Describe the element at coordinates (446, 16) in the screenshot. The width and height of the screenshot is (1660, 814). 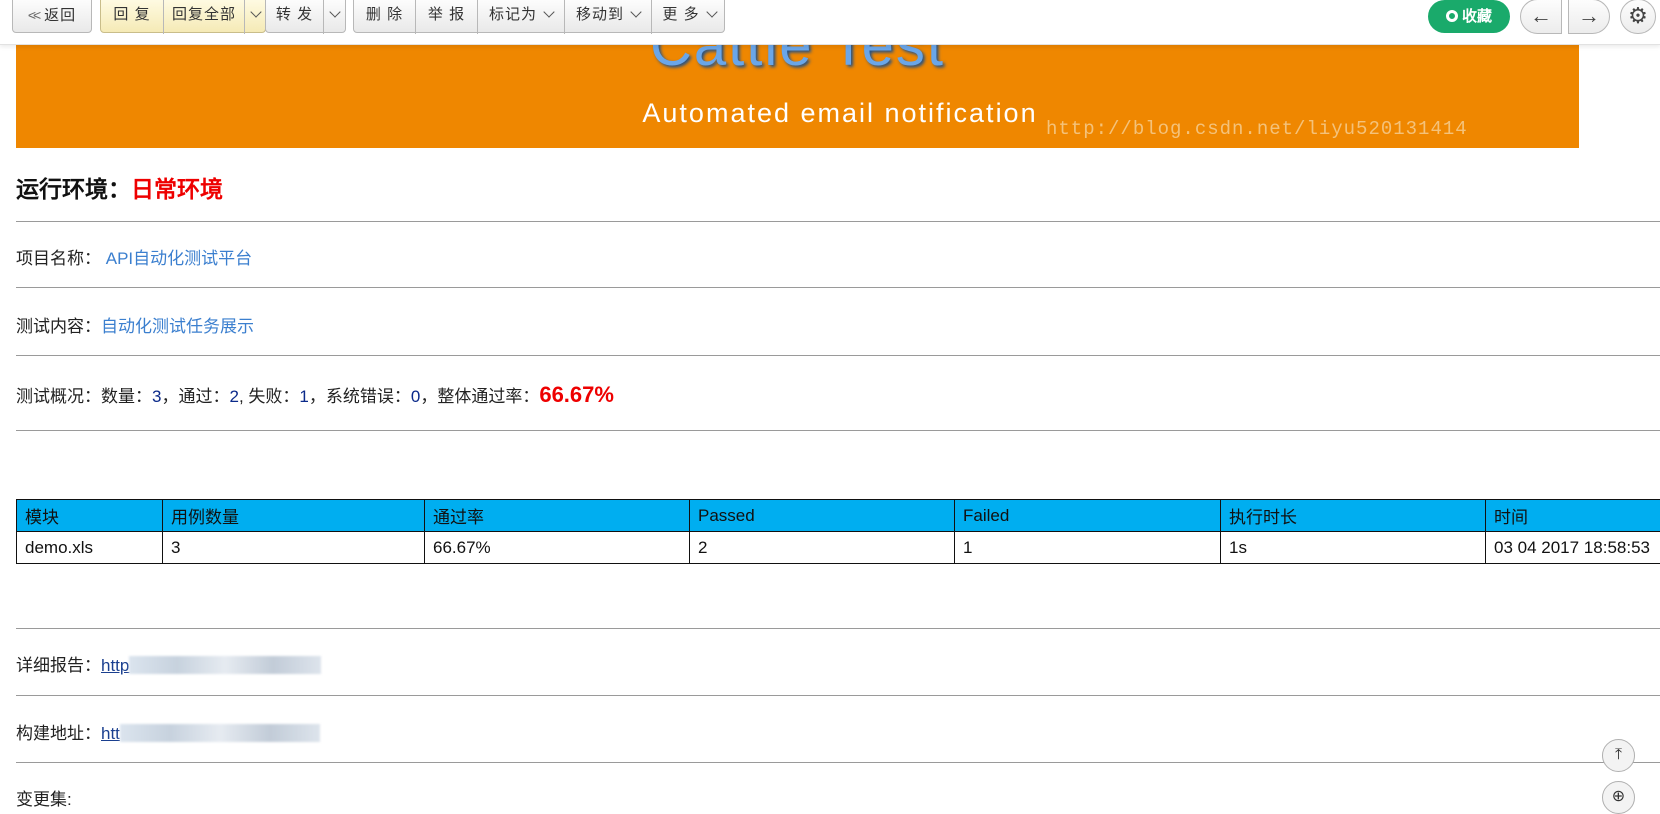
I see `report-spam-button: 举 报` at that location.